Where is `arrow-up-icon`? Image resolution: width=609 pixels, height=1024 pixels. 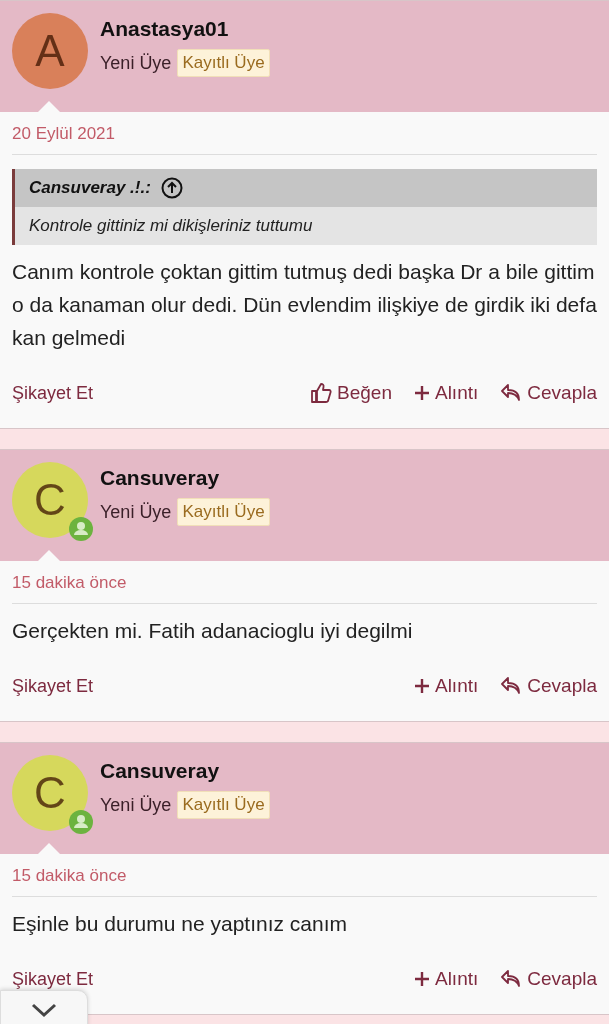 arrow-up-icon is located at coordinates (171, 188).